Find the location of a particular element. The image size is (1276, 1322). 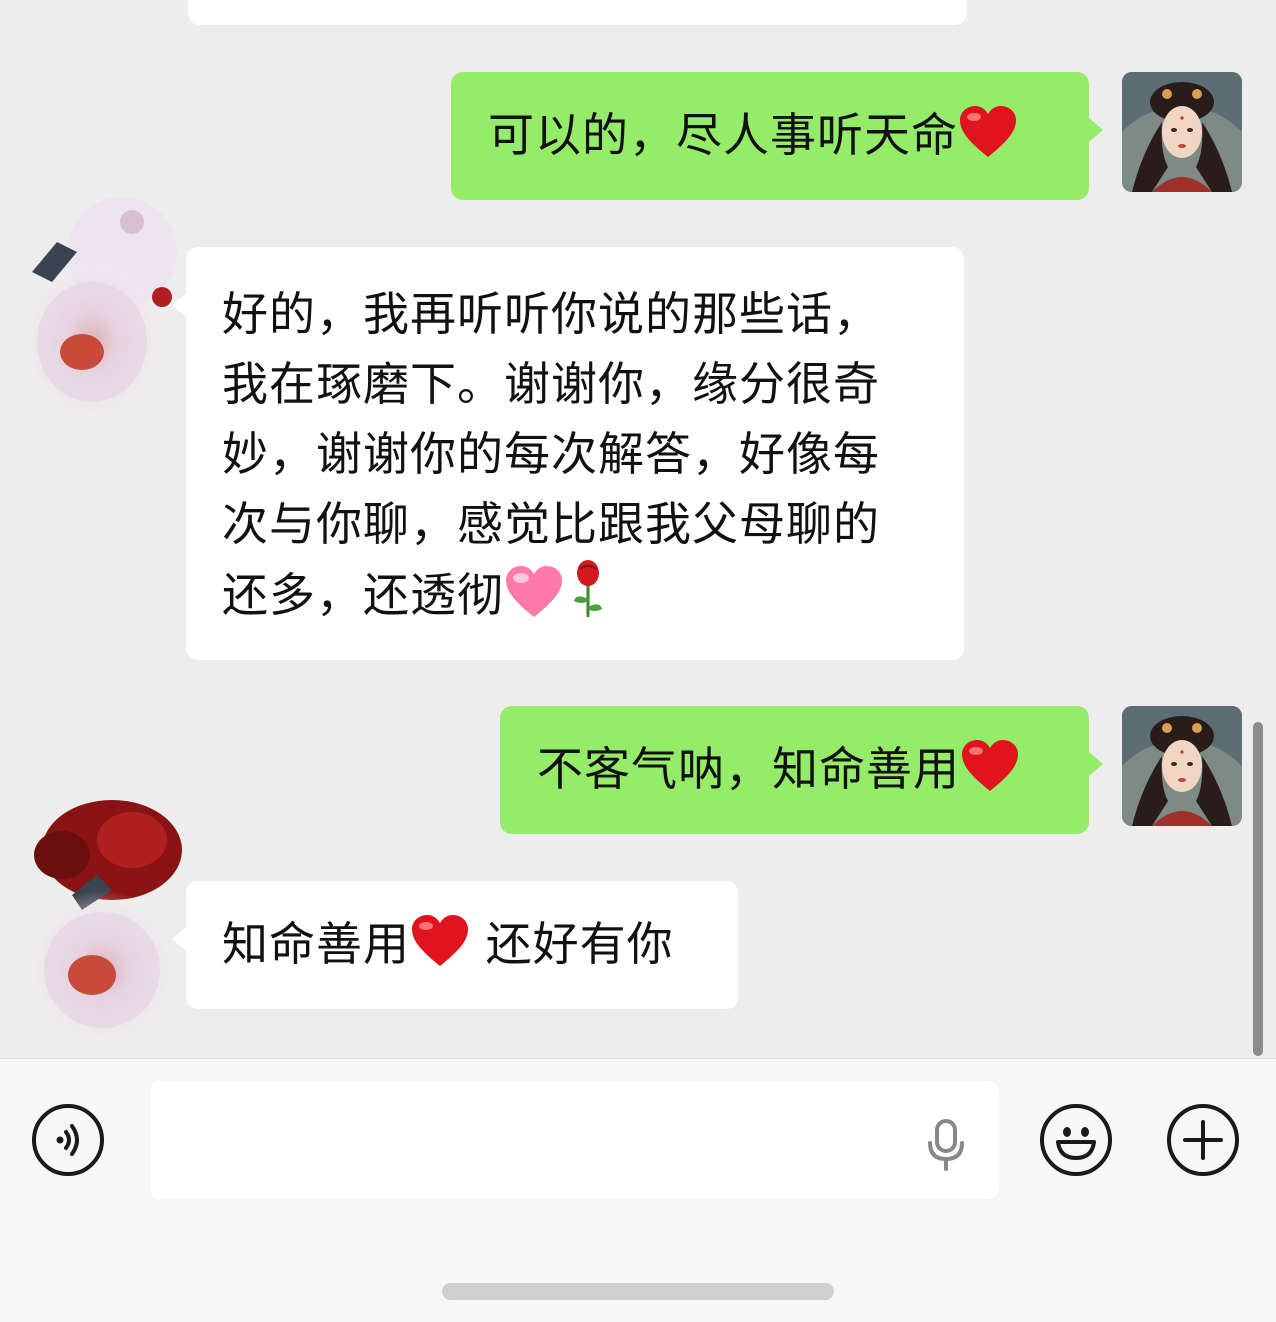

outgoing-message-bubble: 不客气呐，知命善用 is located at coordinates (801, 770).